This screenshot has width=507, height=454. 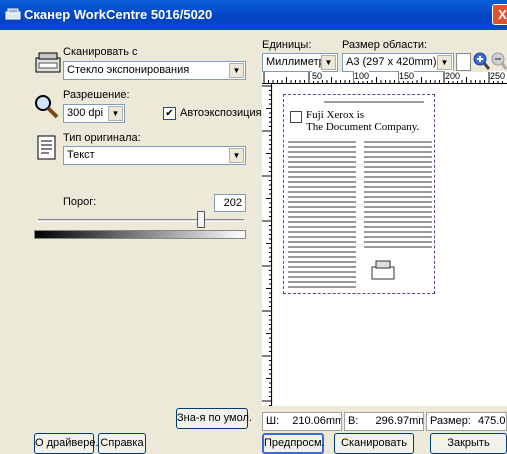 I want to click on auto-exposure-checkbox: ✔, so click(x=169, y=113).